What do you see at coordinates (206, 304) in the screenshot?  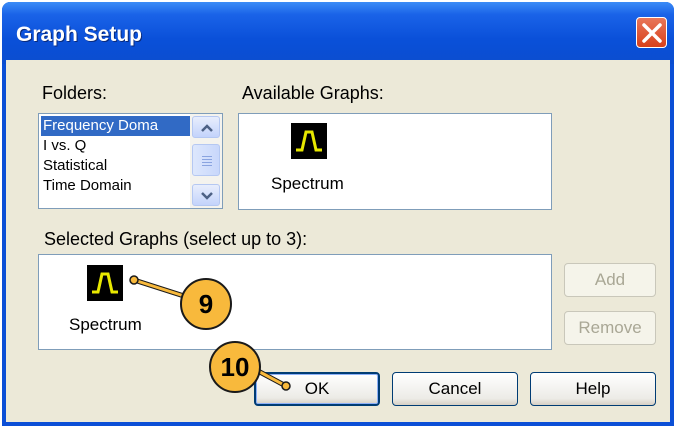 I see `callout-9: 9` at bounding box center [206, 304].